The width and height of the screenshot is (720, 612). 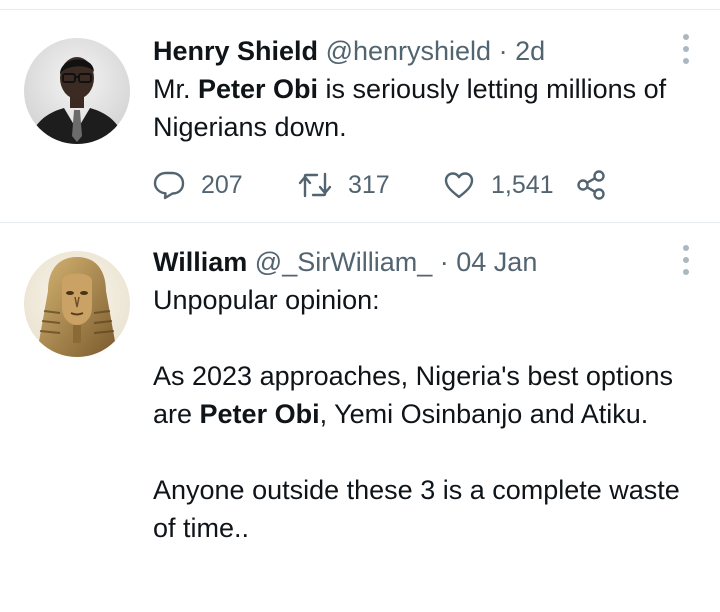 I want to click on share-icon, so click(x=591, y=185).